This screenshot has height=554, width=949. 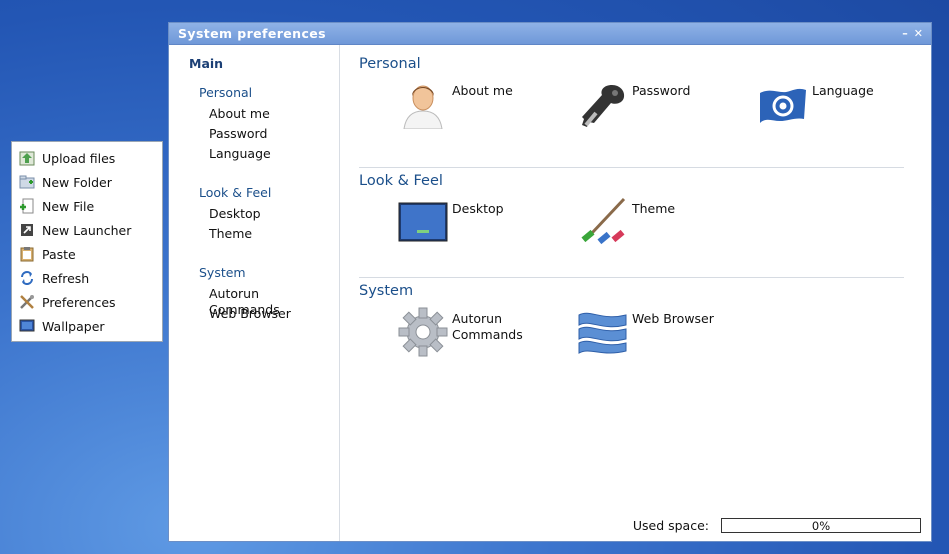 What do you see at coordinates (455, 104) in the screenshot?
I see `tile-about-me: About me` at bounding box center [455, 104].